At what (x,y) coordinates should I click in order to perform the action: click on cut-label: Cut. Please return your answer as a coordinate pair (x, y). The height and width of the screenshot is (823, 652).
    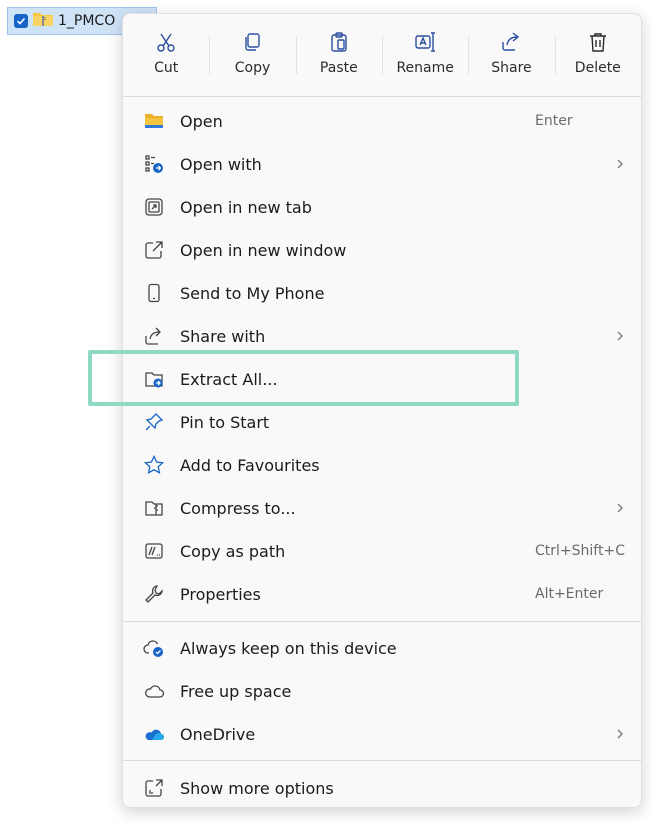
    Looking at the image, I should click on (166, 68).